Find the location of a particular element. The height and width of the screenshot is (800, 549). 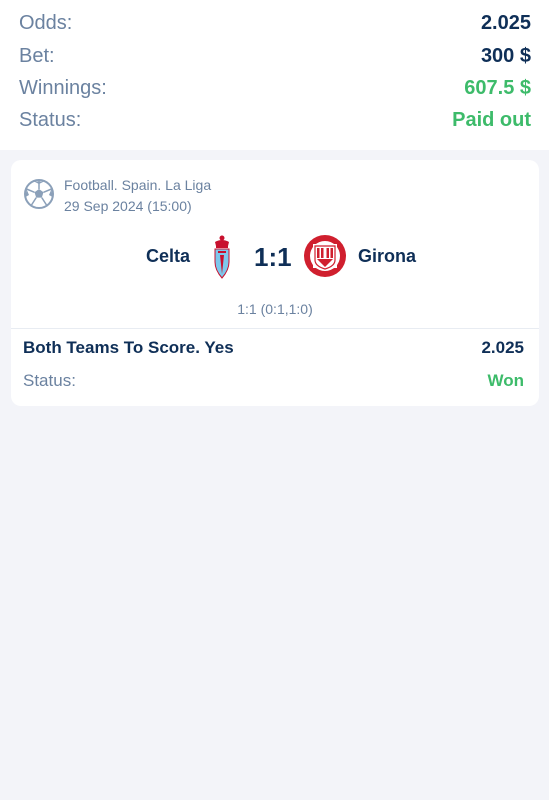

bet-label: Bet: is located at coordinates (37, 55).